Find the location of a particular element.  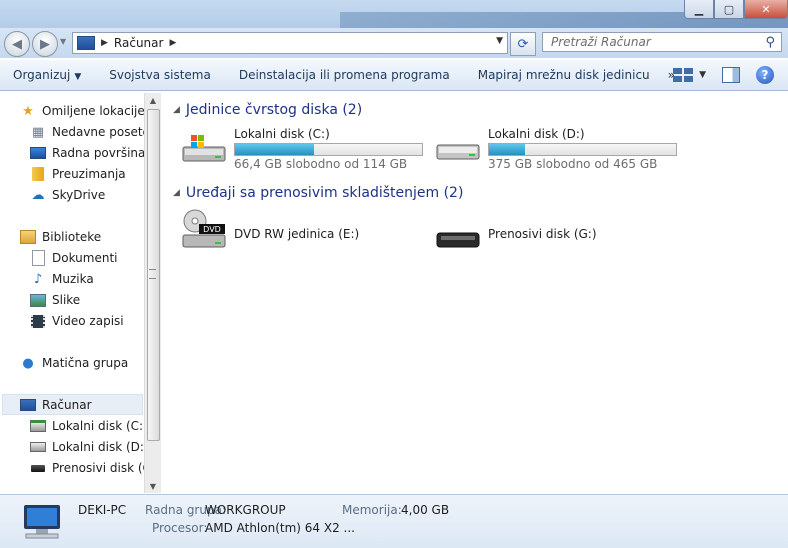

recent-pages-chevron-icon: ▼ is located at coordinates (63, 41).